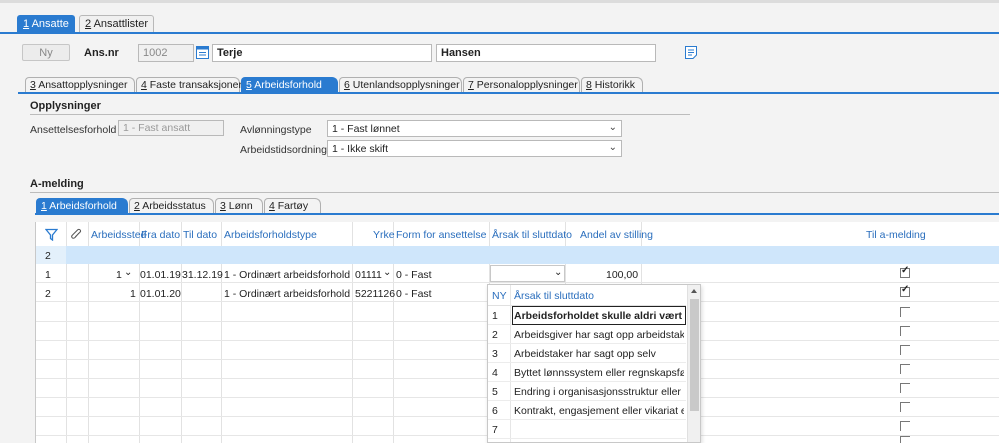  Describe the element at coordinates (200, 234) in the screenshot. I see `col-header-til-dato: Til dato` at that location.